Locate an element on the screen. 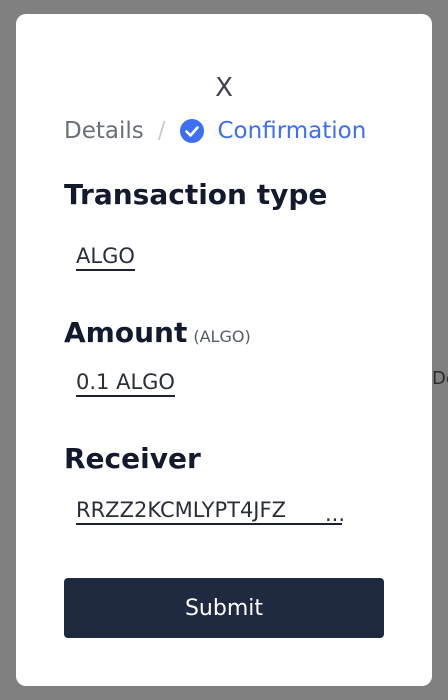  step-details: Details is located at coordinates (104, 131).